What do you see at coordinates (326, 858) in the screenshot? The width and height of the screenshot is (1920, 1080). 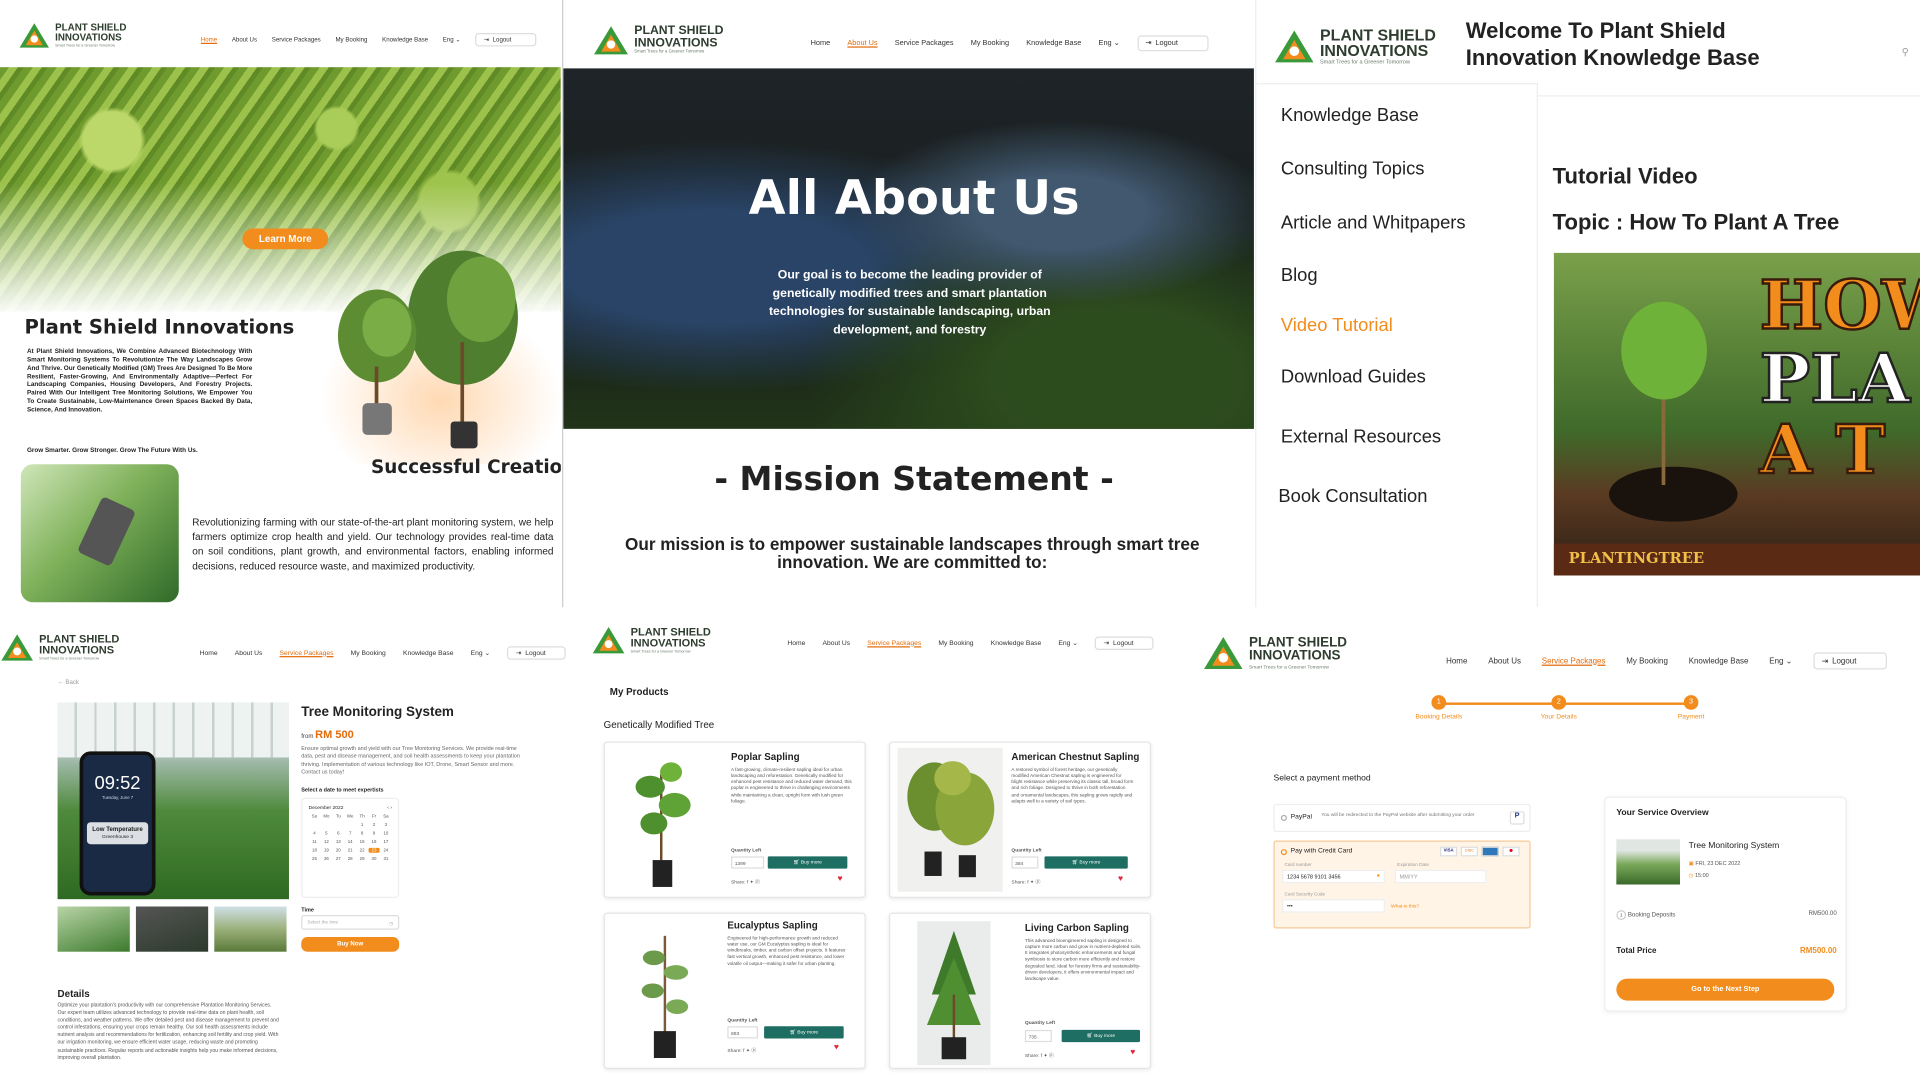 I see `calendar-day: 26` at bounding box center [326, 858].